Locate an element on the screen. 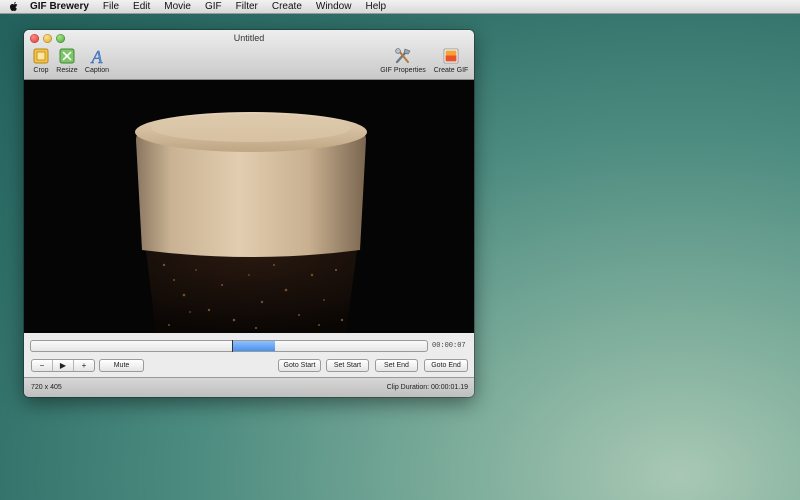 Image resolution: width=800 pixels, height=500 pixels. create-gif-button: Create GIF is located at coordinates (451, 60).